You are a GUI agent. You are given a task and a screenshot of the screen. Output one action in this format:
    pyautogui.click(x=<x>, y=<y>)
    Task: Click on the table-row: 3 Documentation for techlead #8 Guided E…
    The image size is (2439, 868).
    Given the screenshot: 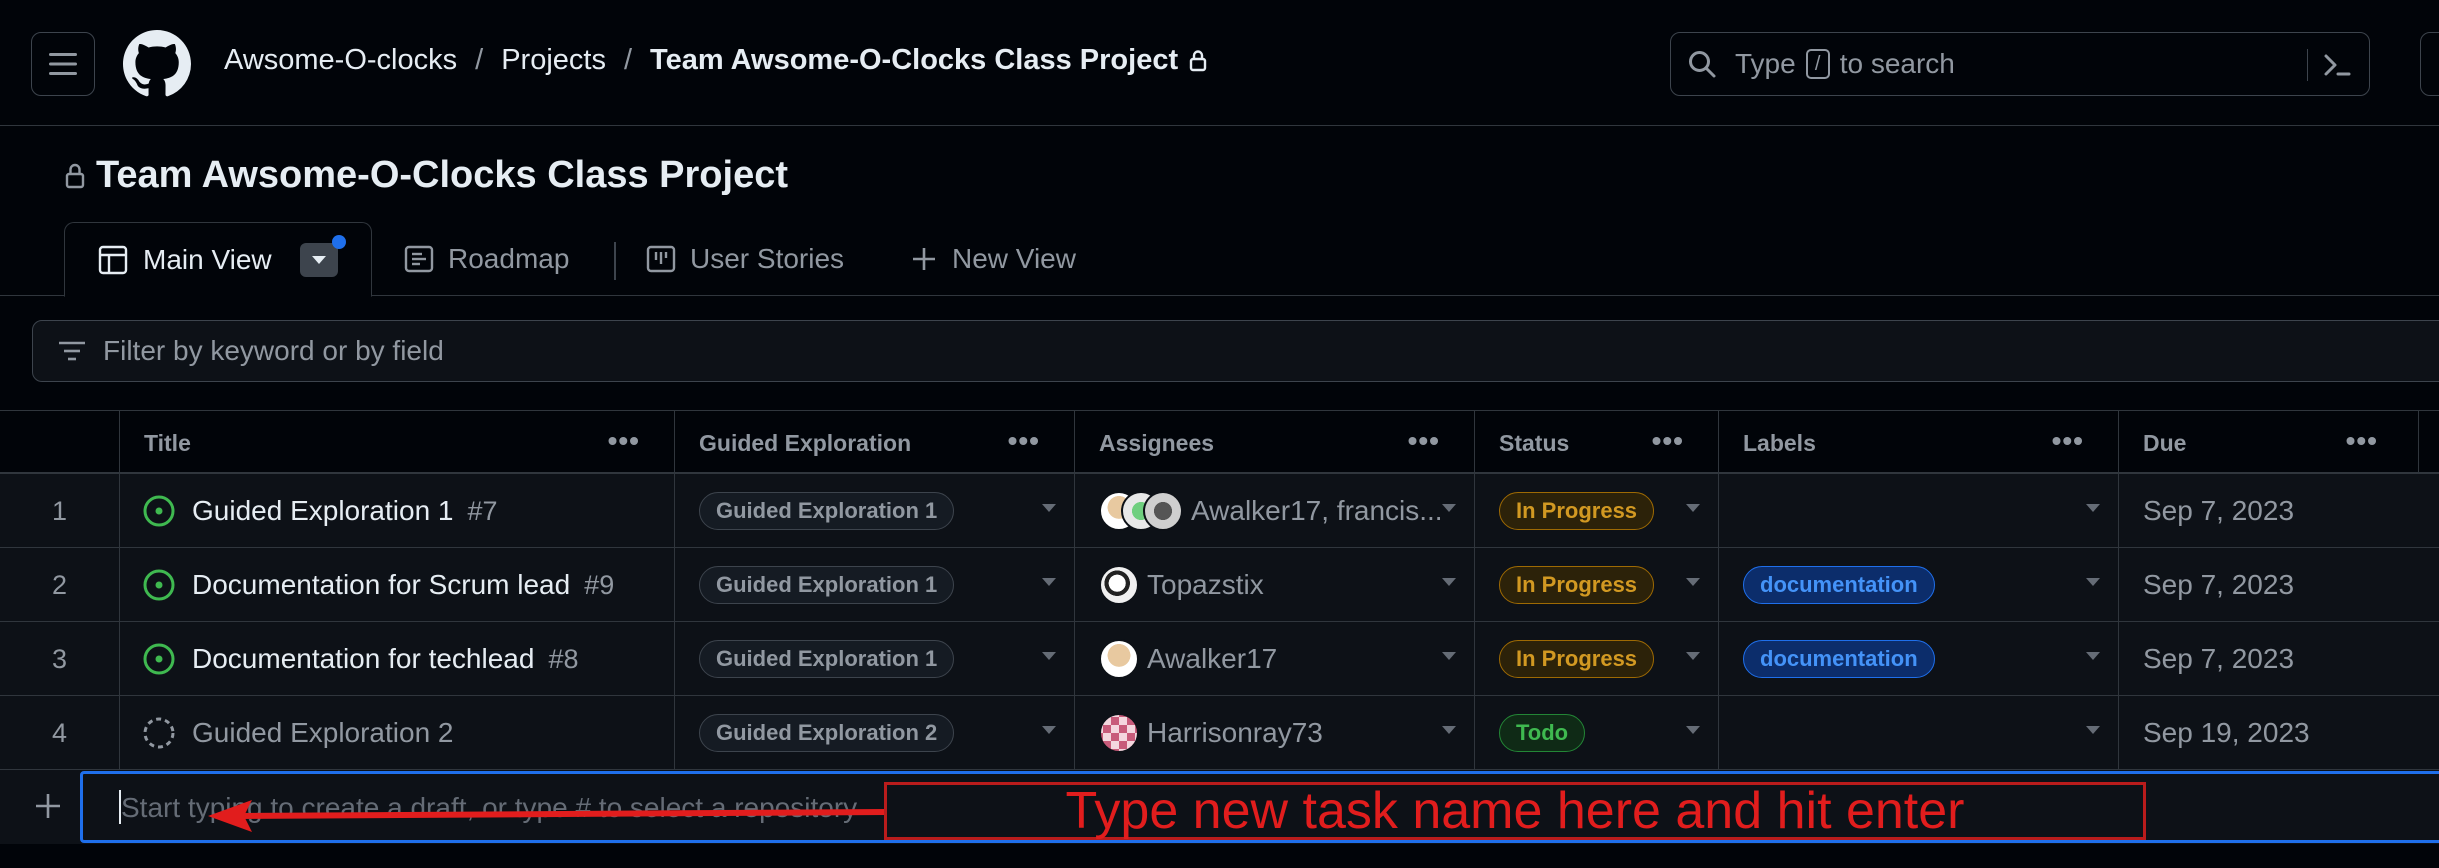 What is the action you would take?
    pyautogui.click(x=1219, y=659)
    